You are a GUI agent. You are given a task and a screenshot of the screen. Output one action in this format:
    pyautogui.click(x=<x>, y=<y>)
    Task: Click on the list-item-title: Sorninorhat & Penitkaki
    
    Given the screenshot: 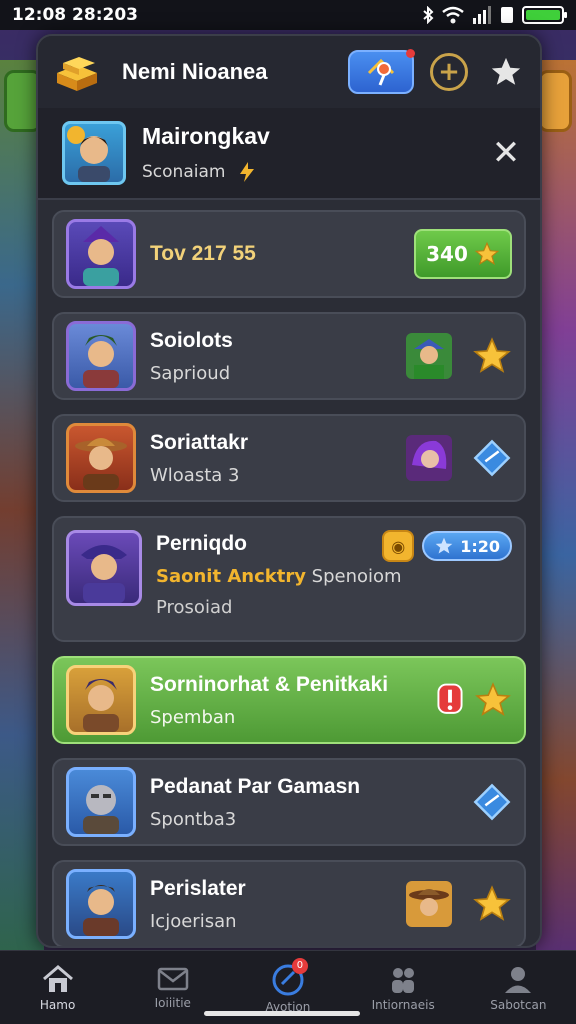 What is the action you would take?
    pyautogui.click(x=269, y=684)
    